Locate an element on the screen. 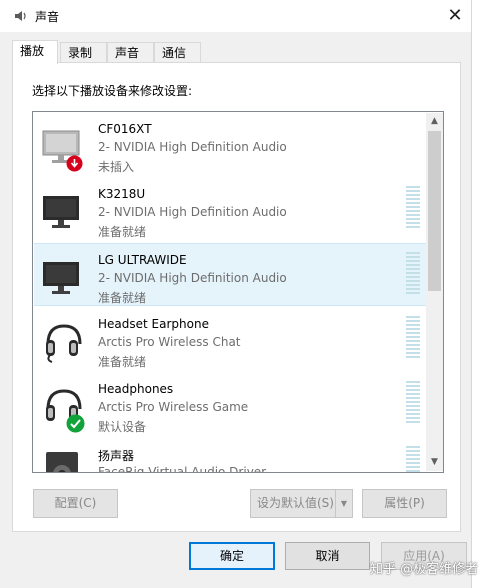 This screenshot has width=479, height=588. device-name: CF016XT is located at coordinates (125, 129).